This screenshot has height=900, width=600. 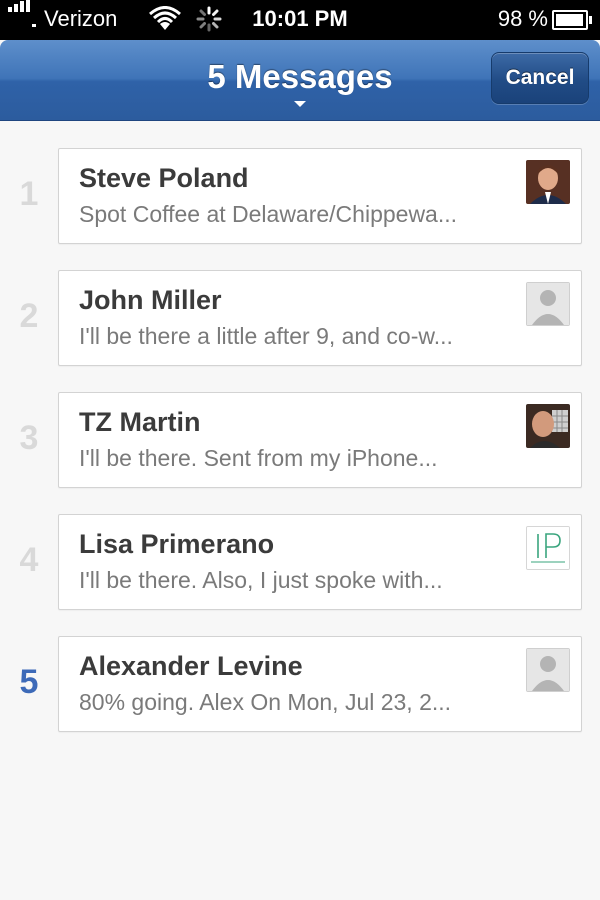 I want to click on status-bar: Verizon 10:01 PM 98 %, so click(x=300, y=20).